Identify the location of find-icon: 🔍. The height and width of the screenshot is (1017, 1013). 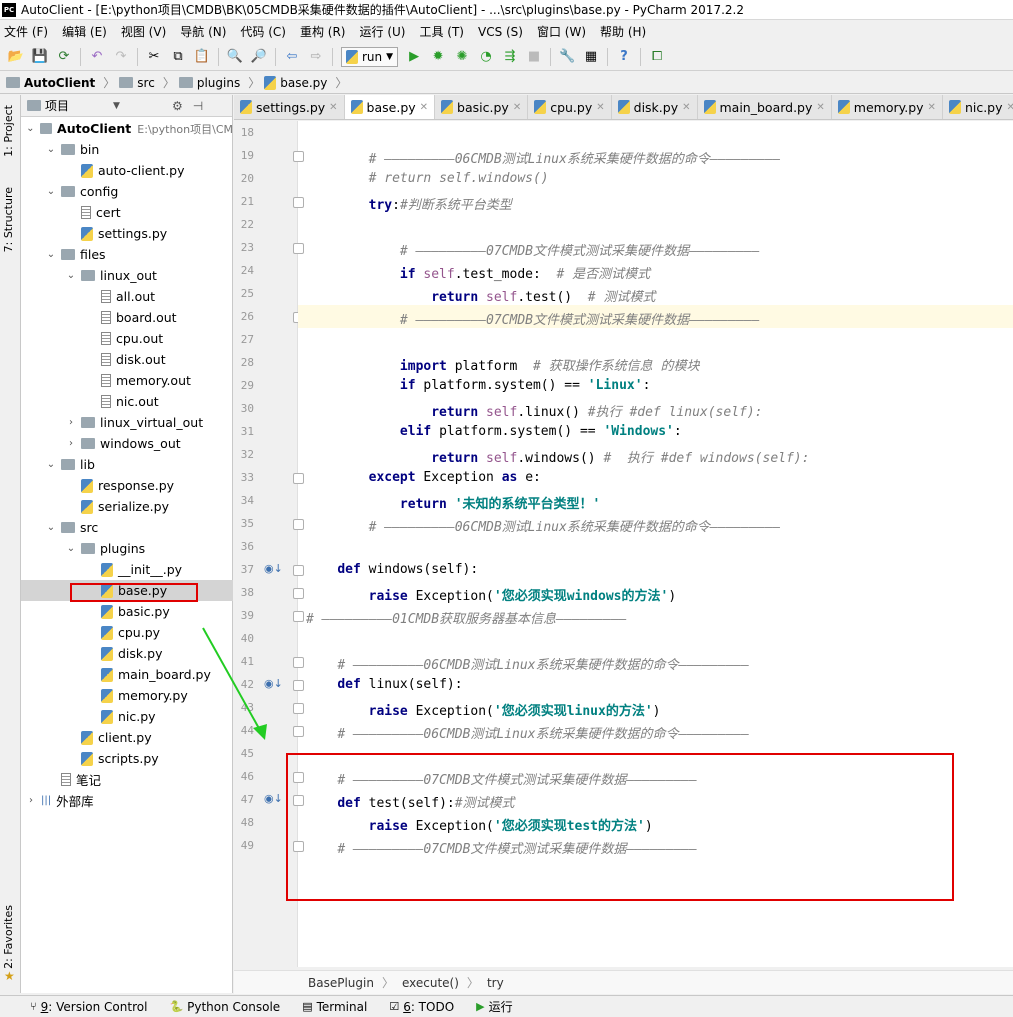
(235, 57).